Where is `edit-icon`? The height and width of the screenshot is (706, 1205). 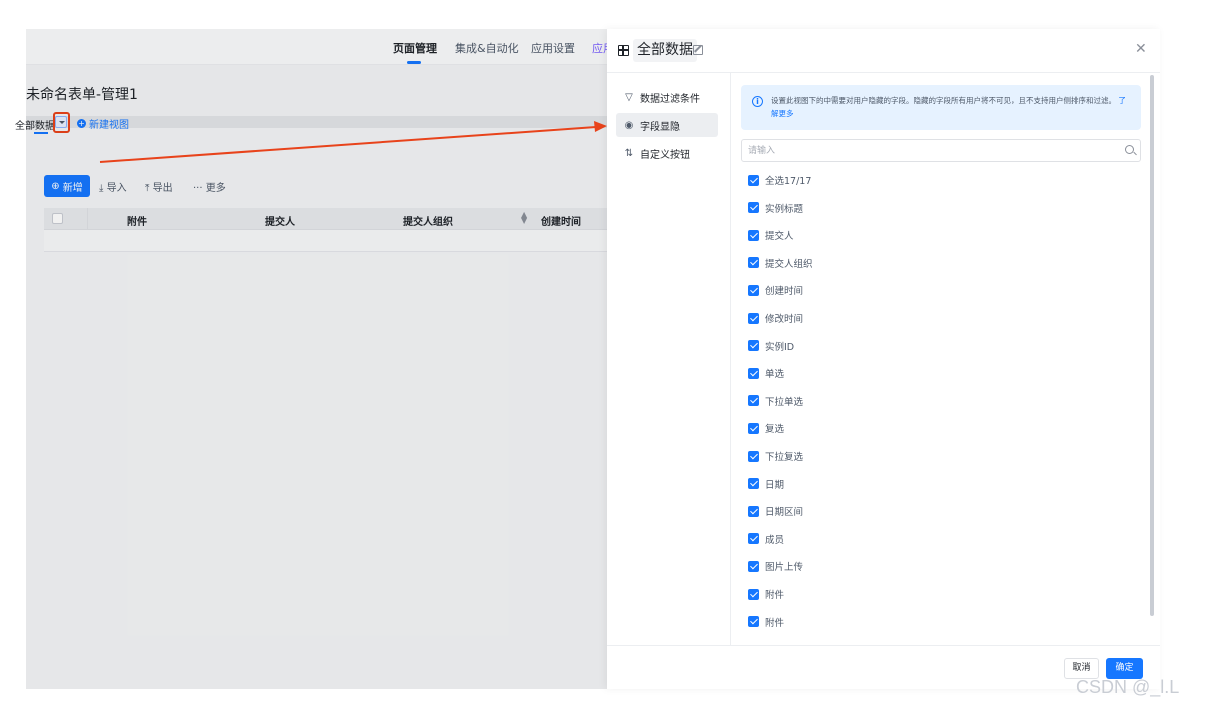
edit-icon is located at coordinates (698, 50).